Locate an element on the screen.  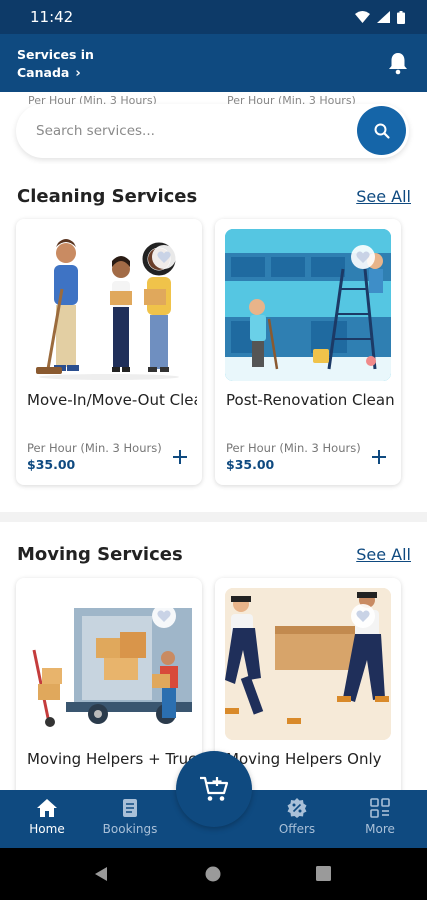
back-icon is located at coordinates (101, 874).